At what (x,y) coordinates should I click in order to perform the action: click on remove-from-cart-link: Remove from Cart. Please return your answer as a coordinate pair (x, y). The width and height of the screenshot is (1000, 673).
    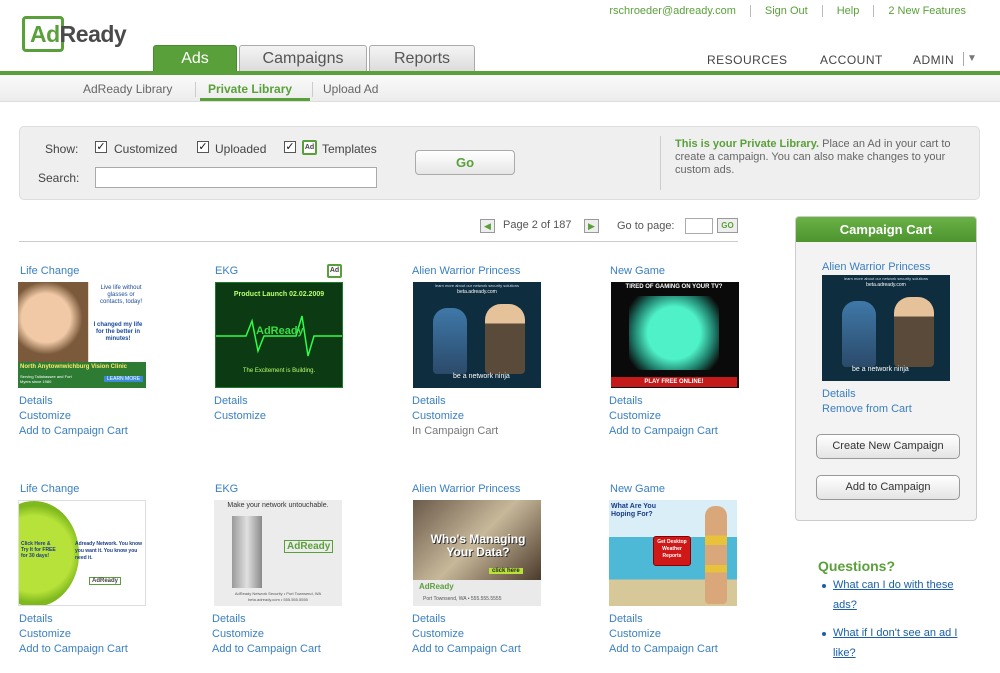
    Looking at the image, I should click on (867, 409).